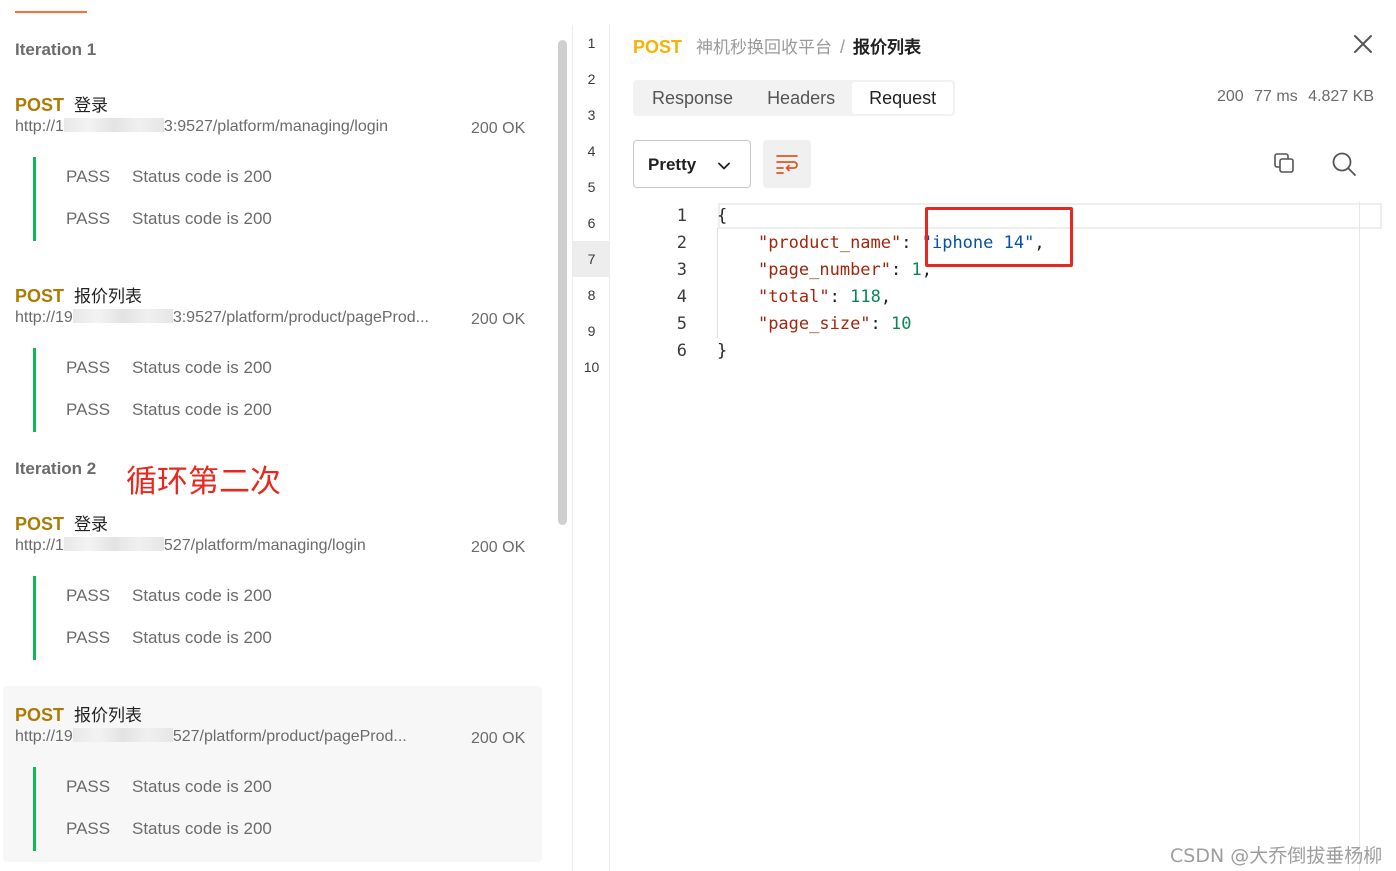  Describe the element at coordinates (202, 126) in the screenshot. I see `request-url: http://1 3:9527/platform/managing/login` at that location.